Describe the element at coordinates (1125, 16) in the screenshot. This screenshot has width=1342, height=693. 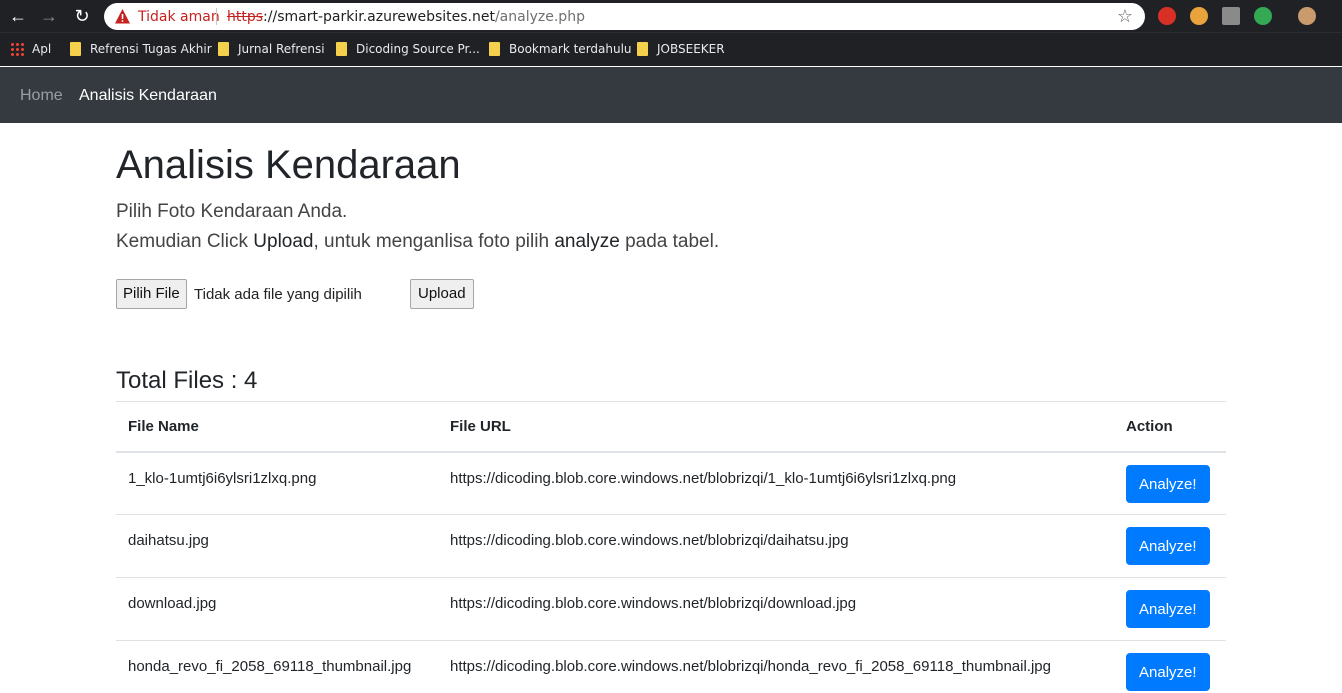
I see `bookmark-star-icon: ☆` at that location.